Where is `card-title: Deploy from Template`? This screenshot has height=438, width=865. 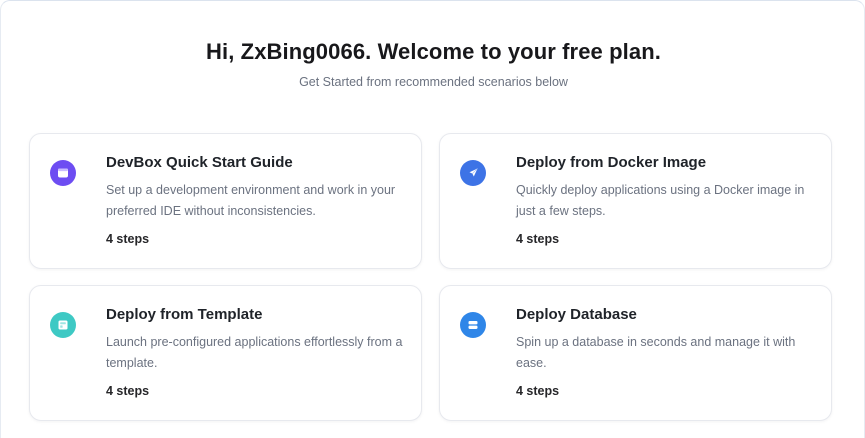 card-title: Deploy from Template is located at coordinates (184, 314).